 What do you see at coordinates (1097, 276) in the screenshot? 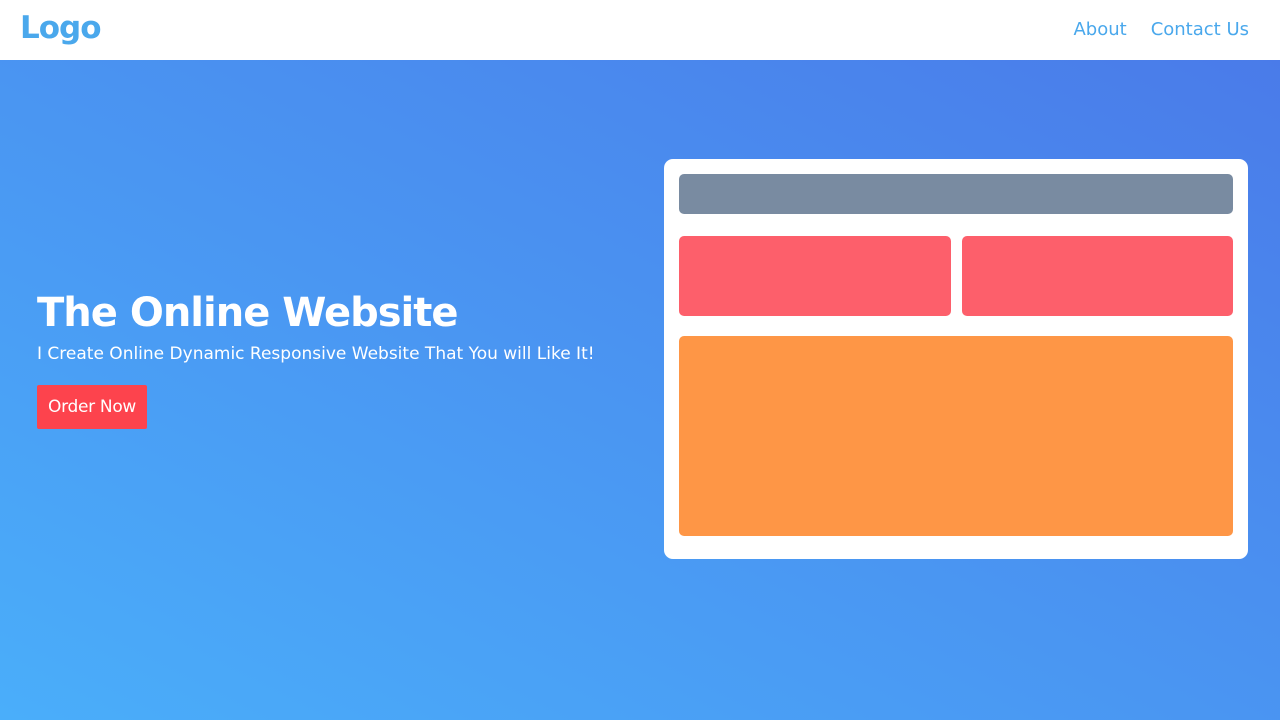
I see `mockup-tile-right` at bounding box center [1097, 276].